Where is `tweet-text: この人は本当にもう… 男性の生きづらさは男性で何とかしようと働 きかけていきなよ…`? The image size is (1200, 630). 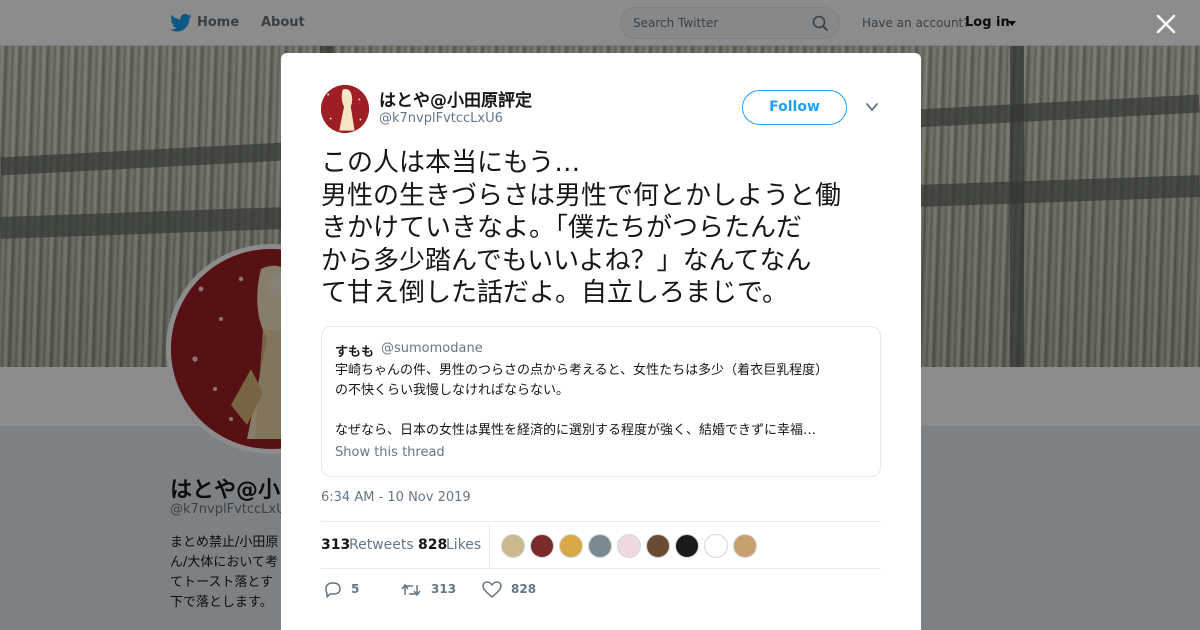 tweet-text: この人は本当にもう… 男性の生きづらさは男性で何とかしようと働 きかけていきなよ… is located at coordinates (603, 228).